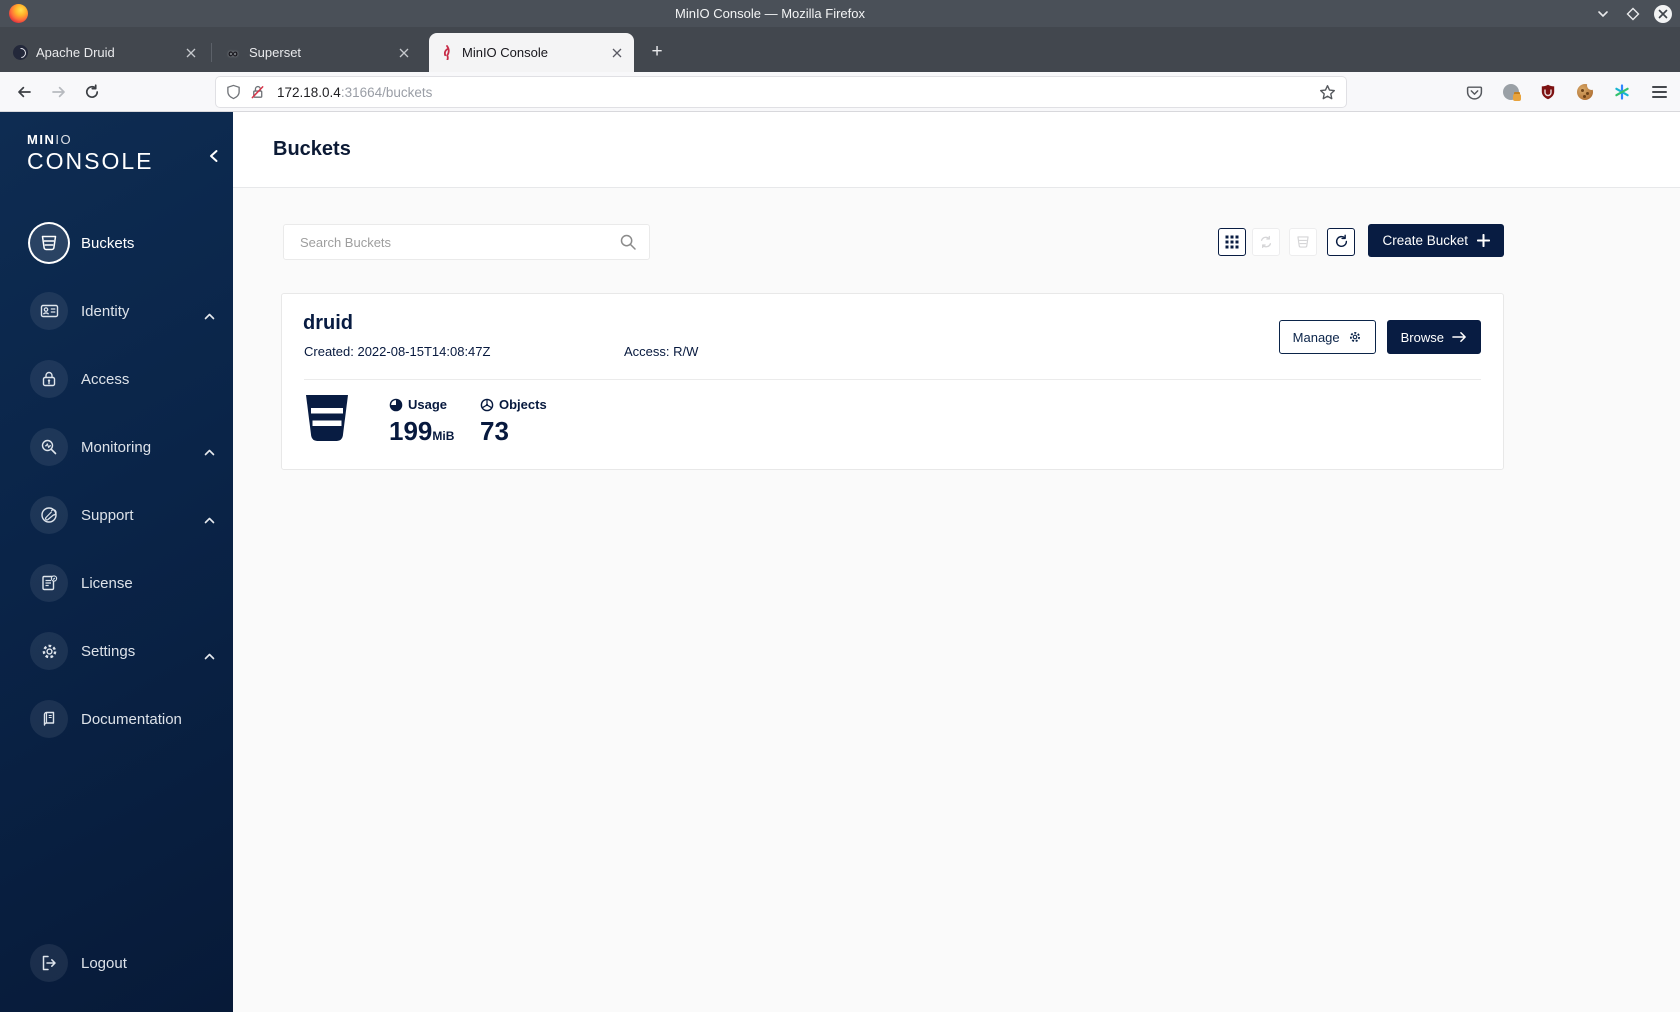 Image resolution: width=1680 pixels, height=1012 pixels. Describe the element at coordinates (233, 92) in the screenshot. I see `shield-icon` at that location.